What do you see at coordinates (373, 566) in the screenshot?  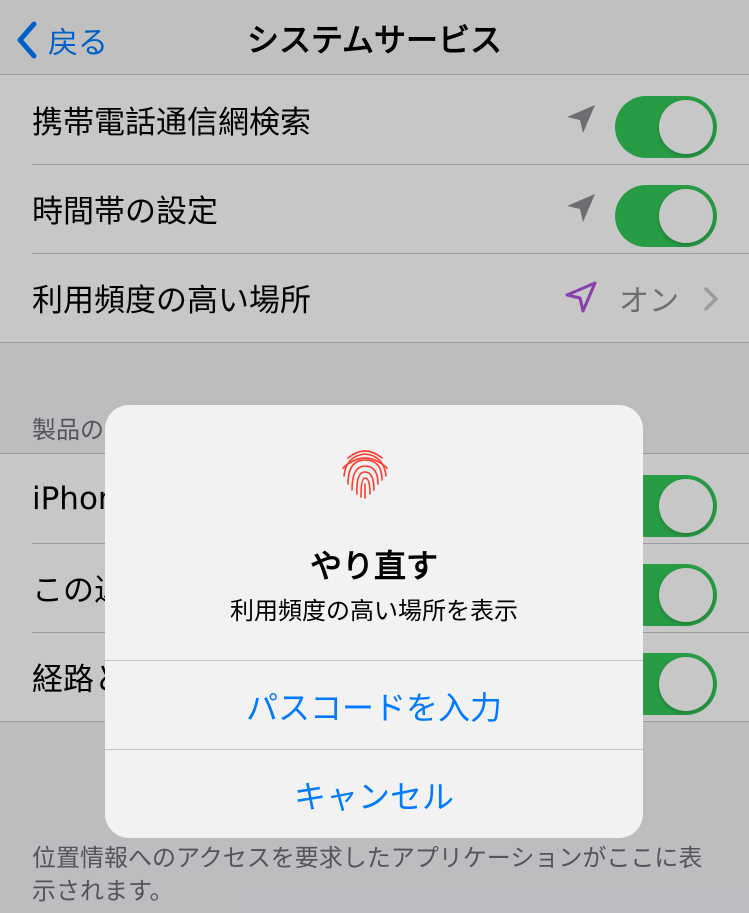 I see `alert-title: やり直す` at bounding box center [373, 566].